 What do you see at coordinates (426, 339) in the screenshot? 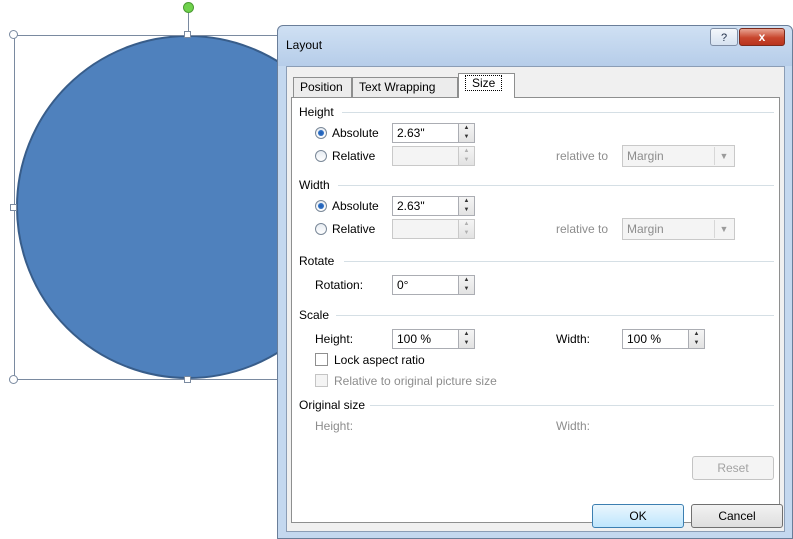
I see `scale-height-input: 100 %` at bounding box center [426, 339].